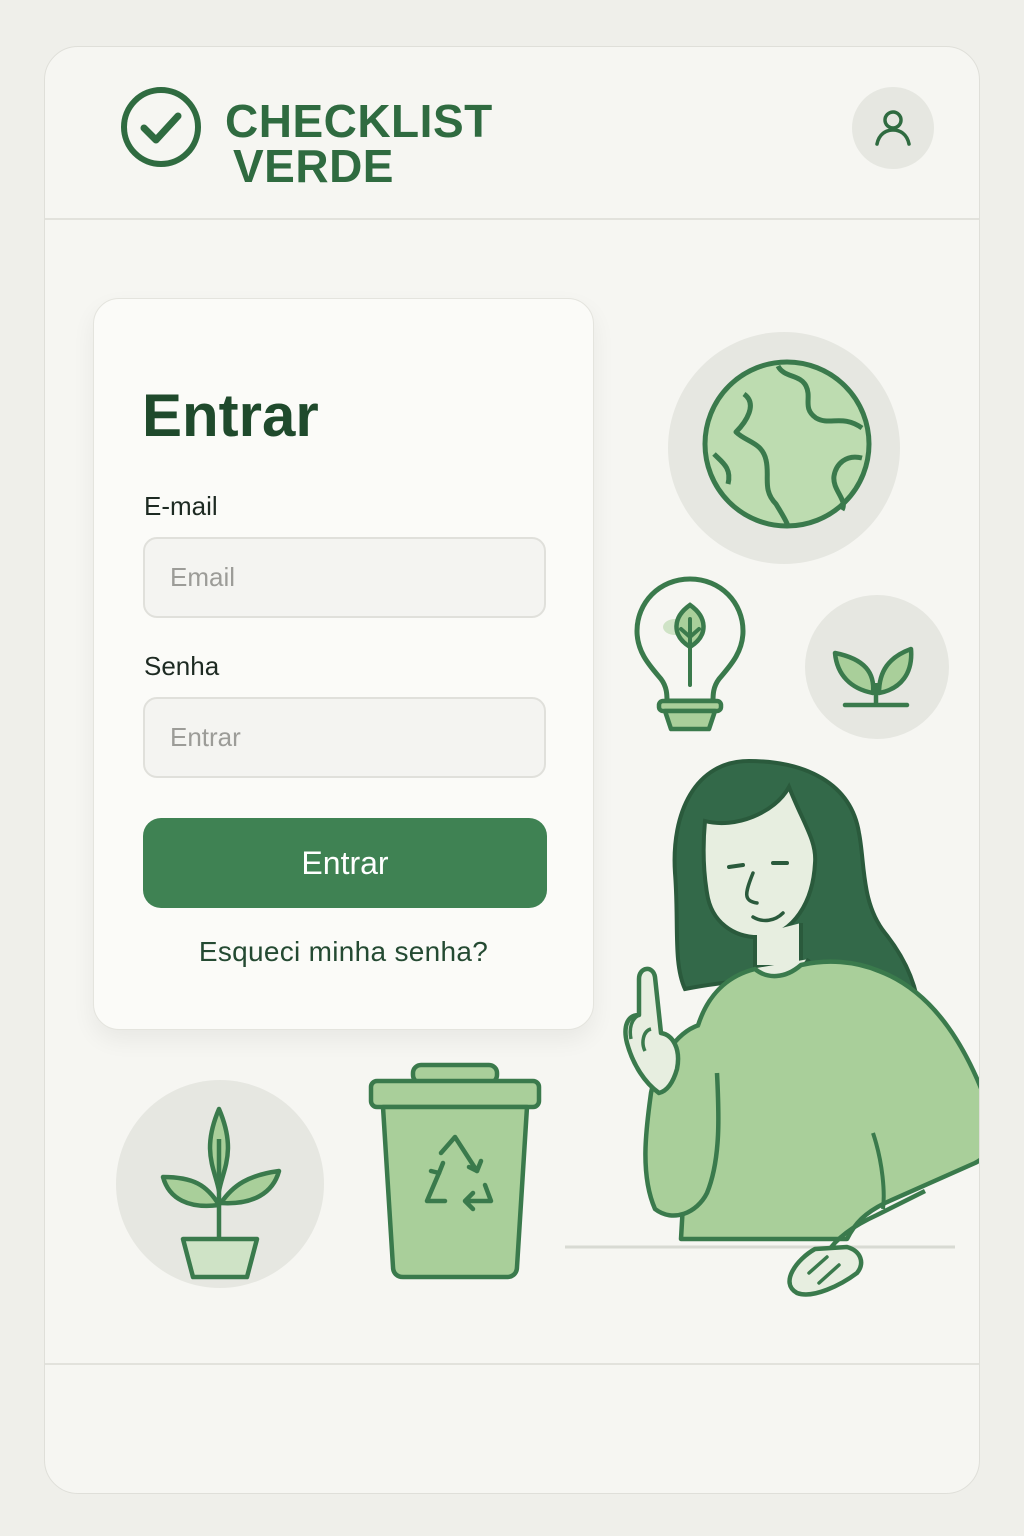 The width and height of the screenshot is (1024, 1536). I want to click on eco-lightbulb-icon, so click(690, 654).